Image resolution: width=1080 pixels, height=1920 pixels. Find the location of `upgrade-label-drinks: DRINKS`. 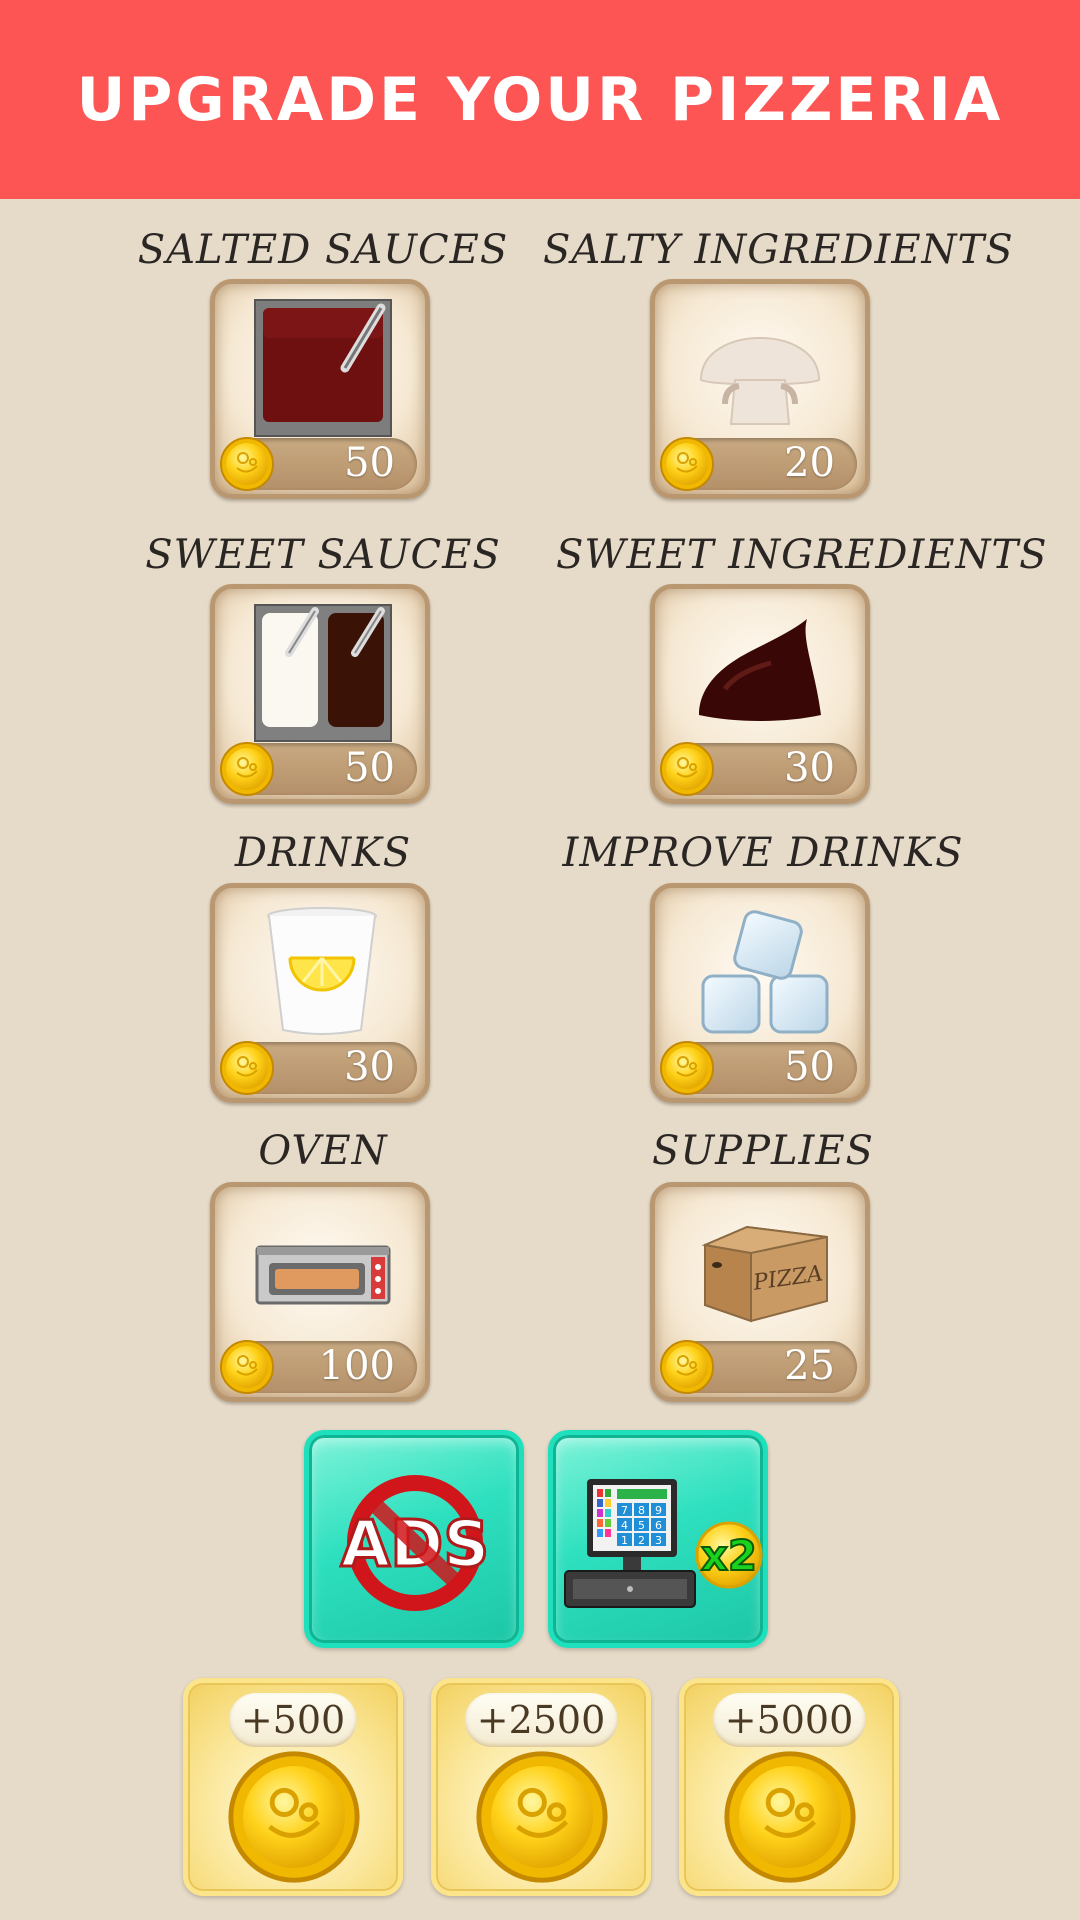

upgrade-label-drinks: DRINKS is located at coordinates (323, 853).